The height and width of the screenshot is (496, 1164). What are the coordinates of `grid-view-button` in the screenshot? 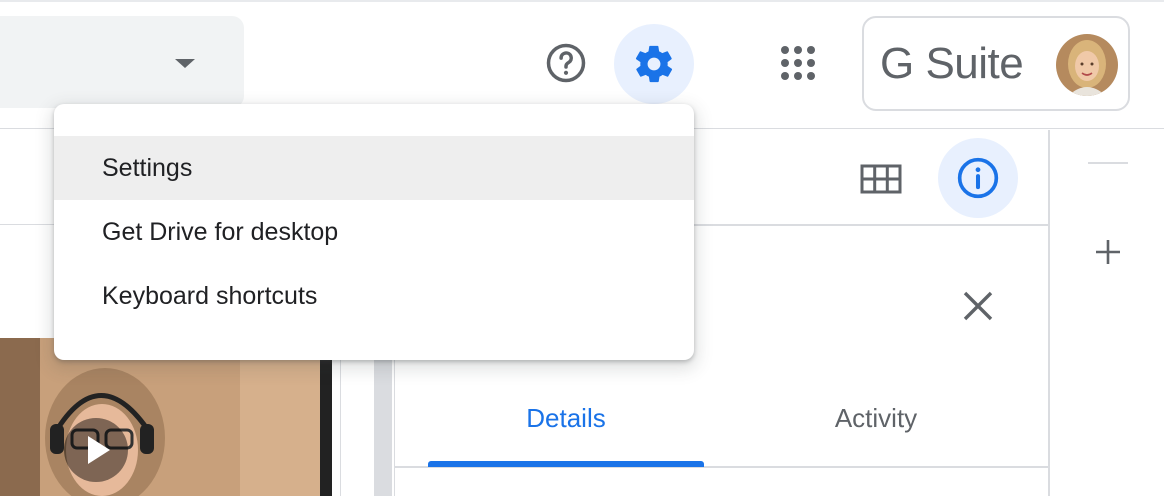 It's located at (881, 179).